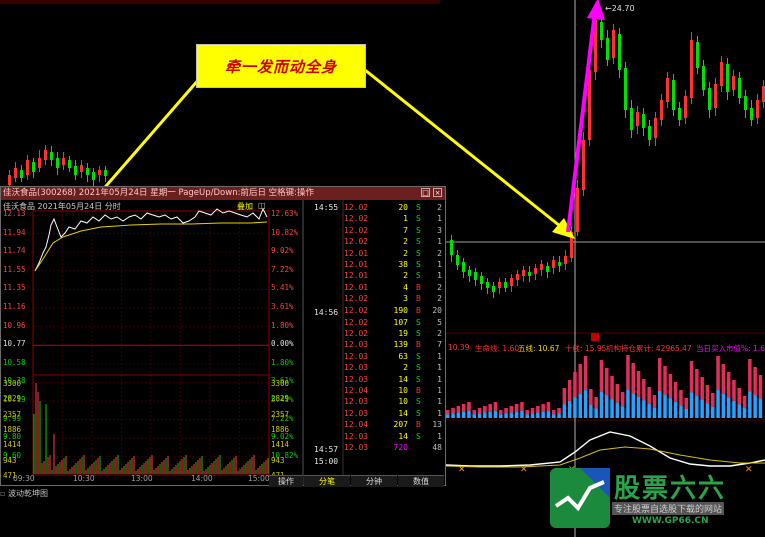 This screenshot has height=537, width=765. Describe the element at coordinates (356, 253) in the screenshot. I see `tick-price: 12.01` at that location.